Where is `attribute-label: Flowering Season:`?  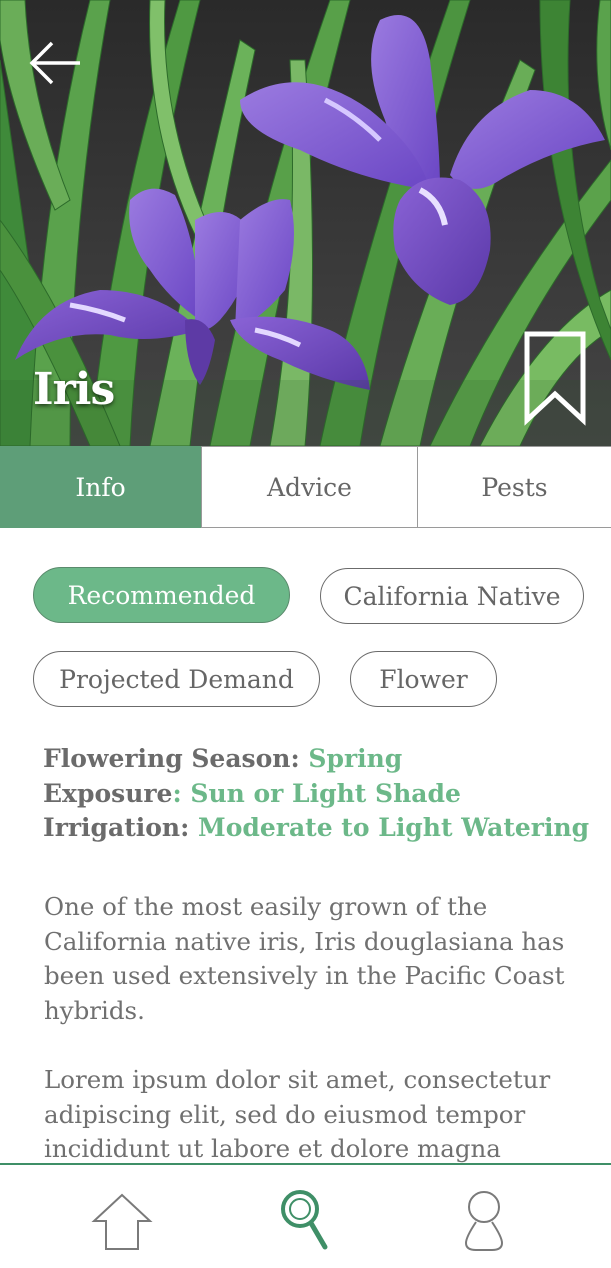
attribute-label: Flowering Season: is located at coordinates (171, 758).